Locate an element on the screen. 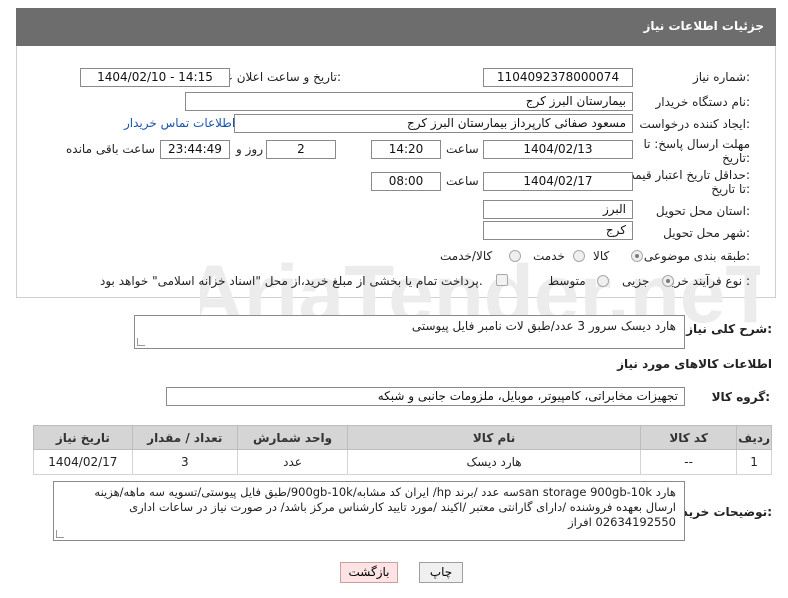  category-radio-both is located at coordinates (515, 256).